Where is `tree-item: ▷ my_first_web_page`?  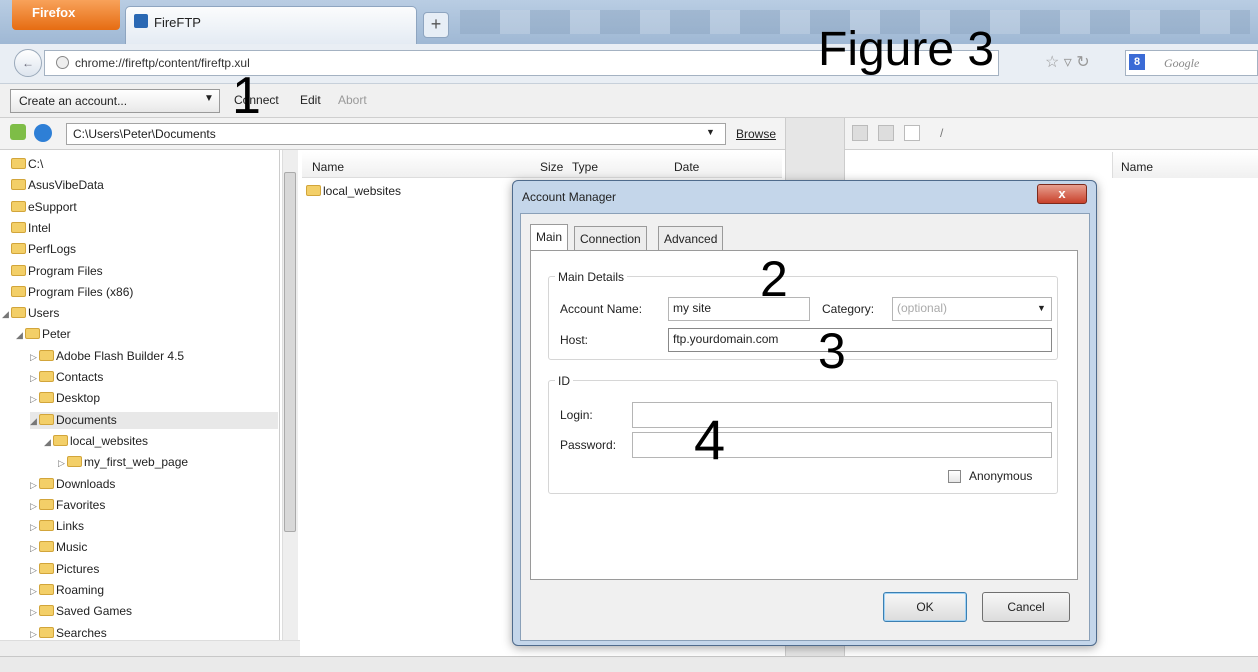
tree-item: ▷ my_first_web_page is located at coordinates (123, 462).